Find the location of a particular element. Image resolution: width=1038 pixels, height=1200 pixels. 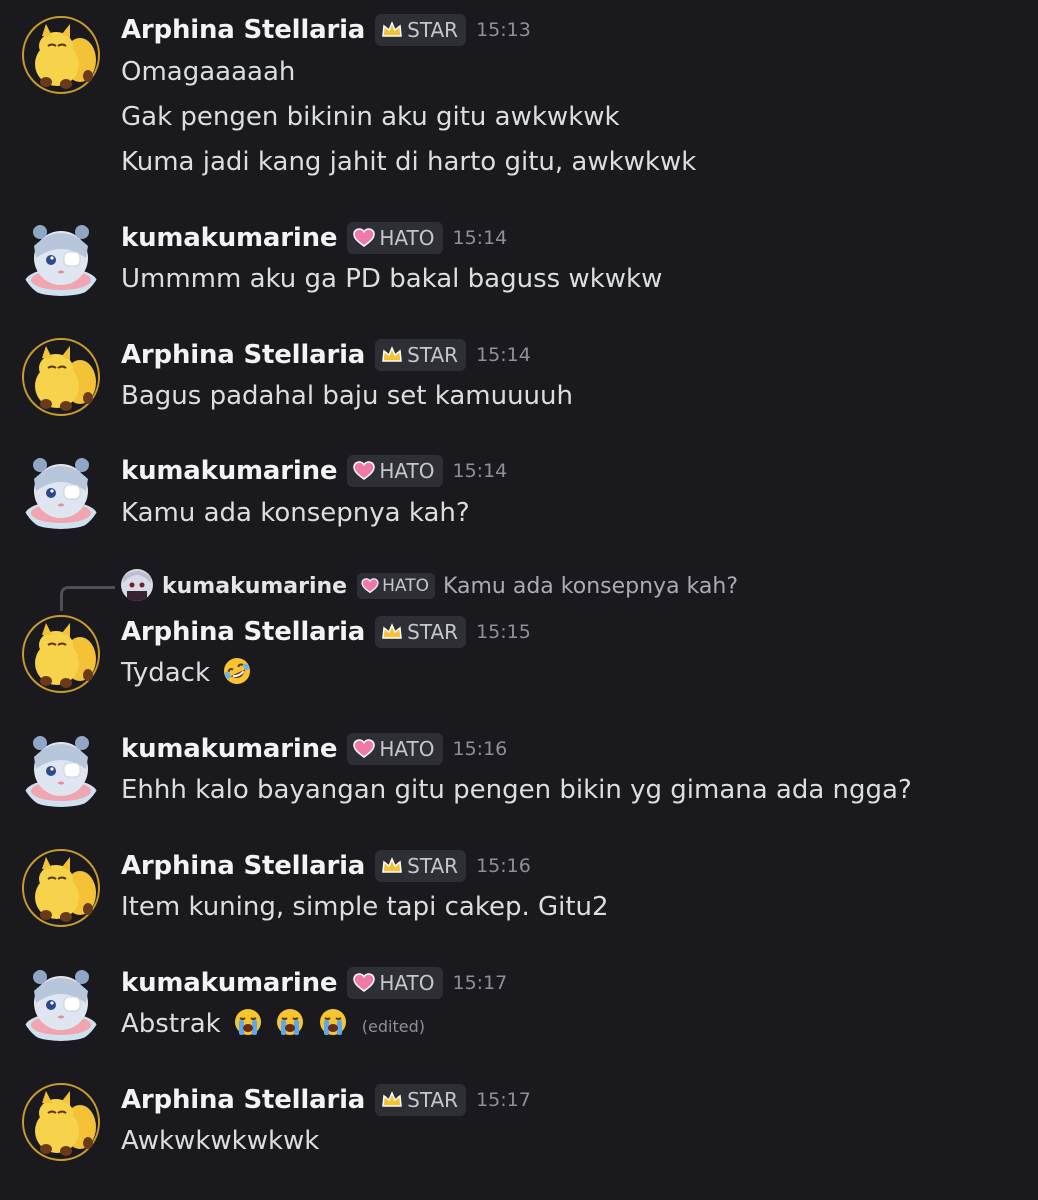

message-text-content: Tydack is located at coordinates (166, 673).